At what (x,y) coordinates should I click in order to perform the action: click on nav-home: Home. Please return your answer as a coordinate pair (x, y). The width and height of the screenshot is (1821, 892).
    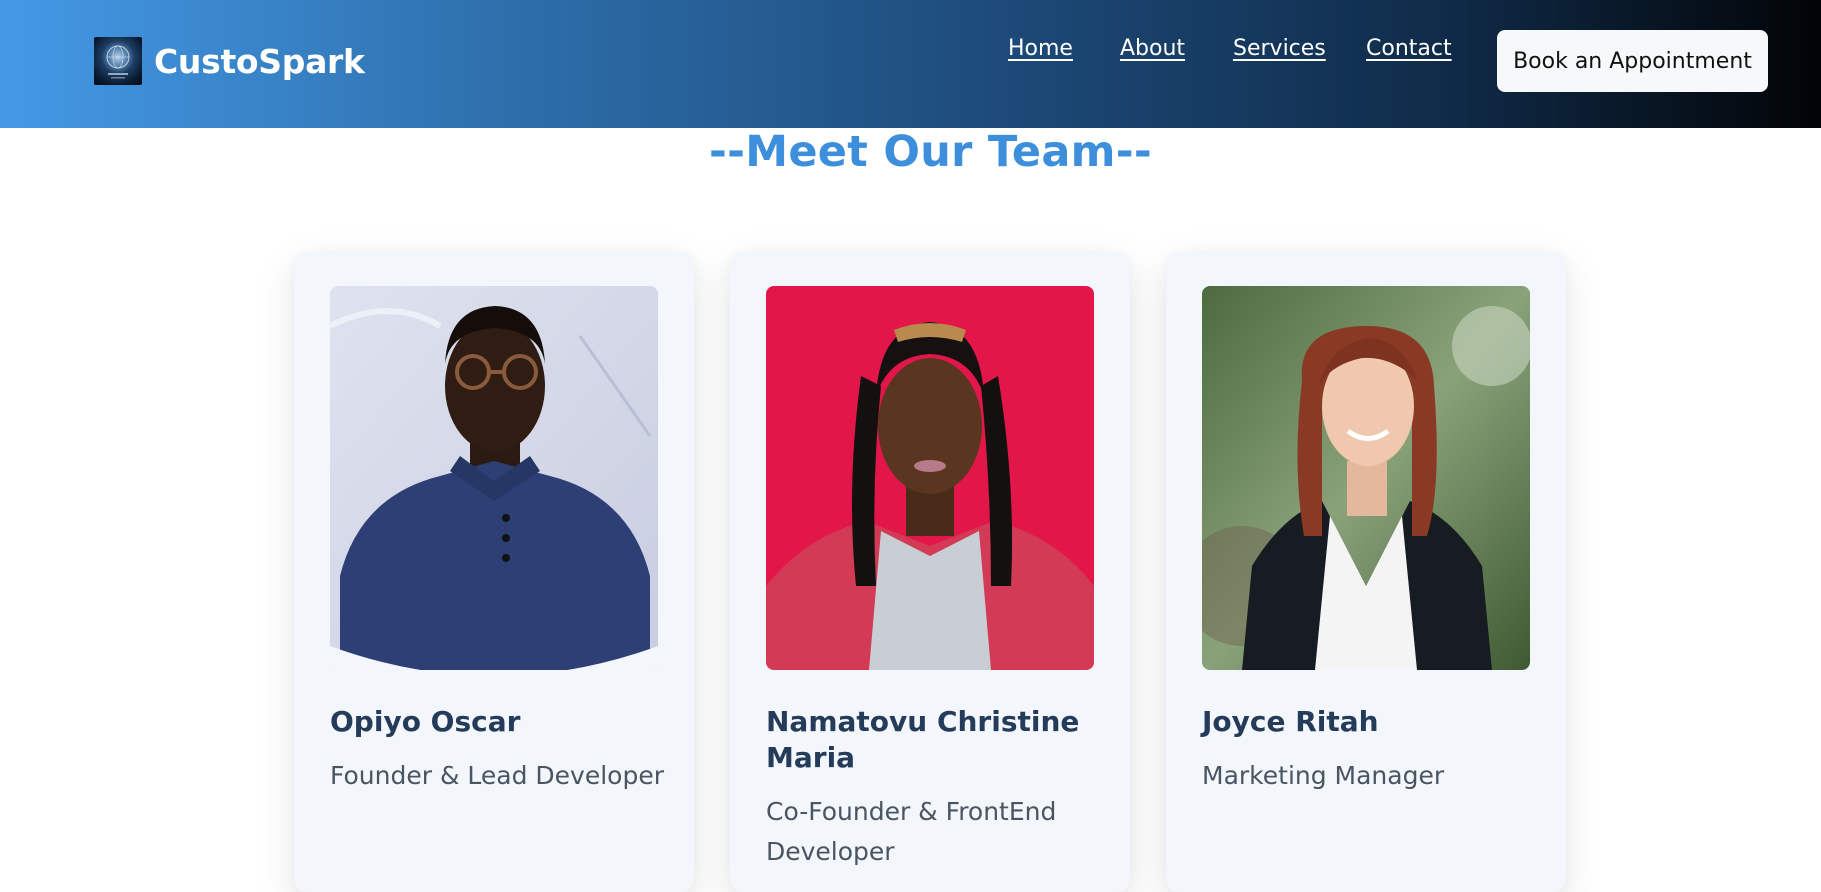
    Looking at the image, I should click on (1040, 48).